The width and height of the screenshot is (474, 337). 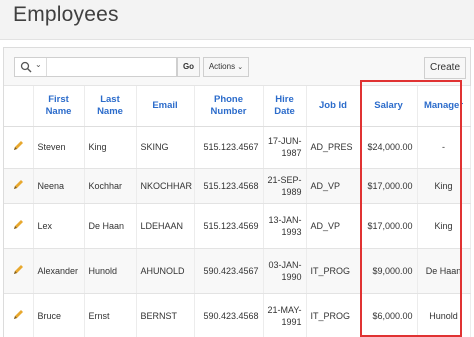 What do you see at coordinates (165, 106) in the screenshot?
I see `column-header-email: Email` at bounding box center [165, 106].